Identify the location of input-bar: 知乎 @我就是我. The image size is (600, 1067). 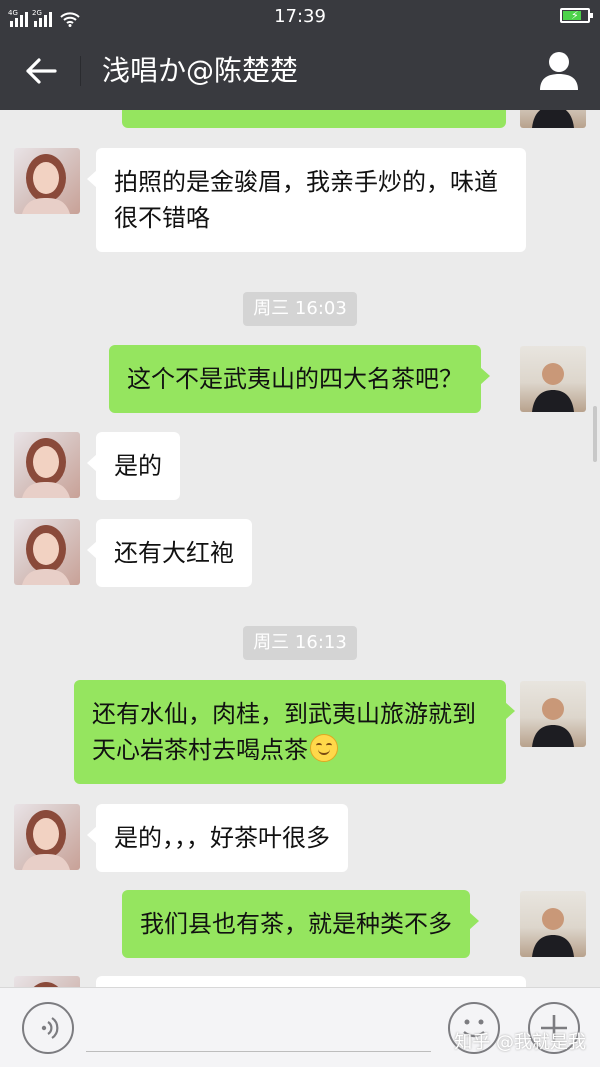
(300, 1027).